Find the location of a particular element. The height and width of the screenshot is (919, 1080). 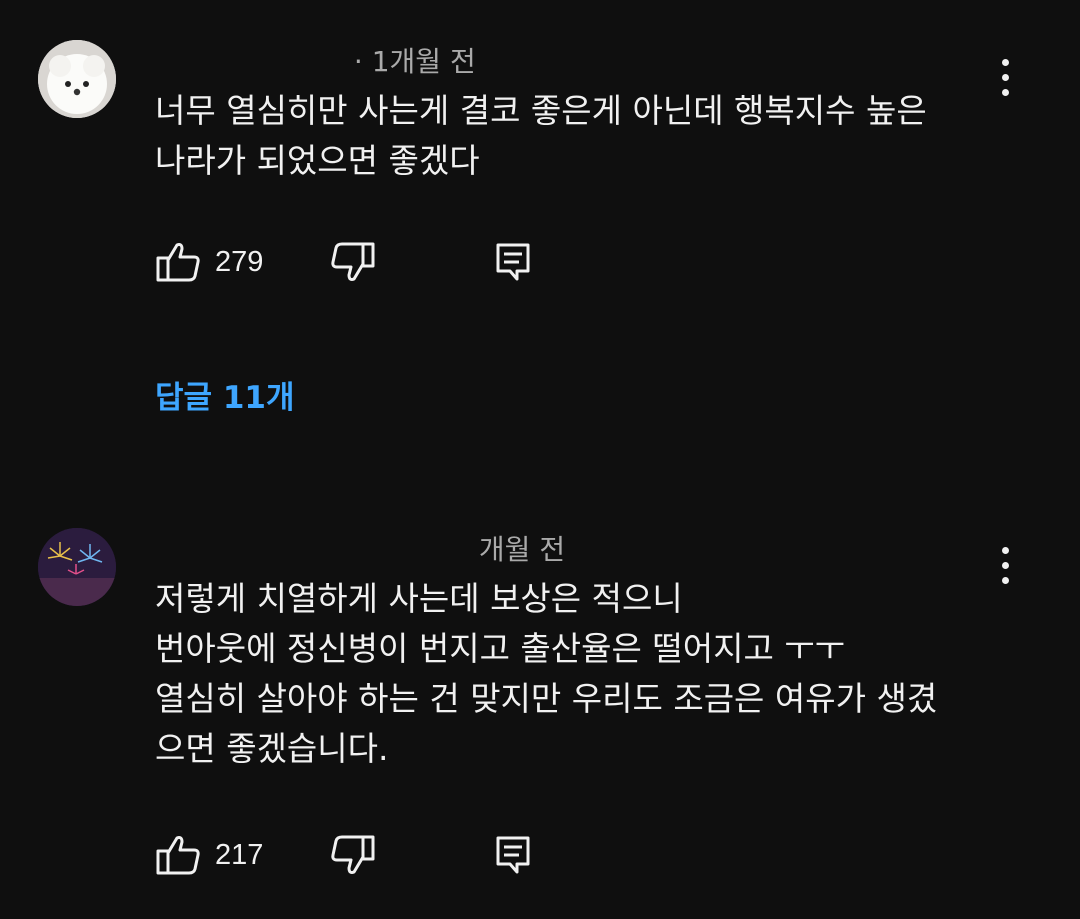

view-replies-link: 답글 11개 is located at coordinates (225, 394).